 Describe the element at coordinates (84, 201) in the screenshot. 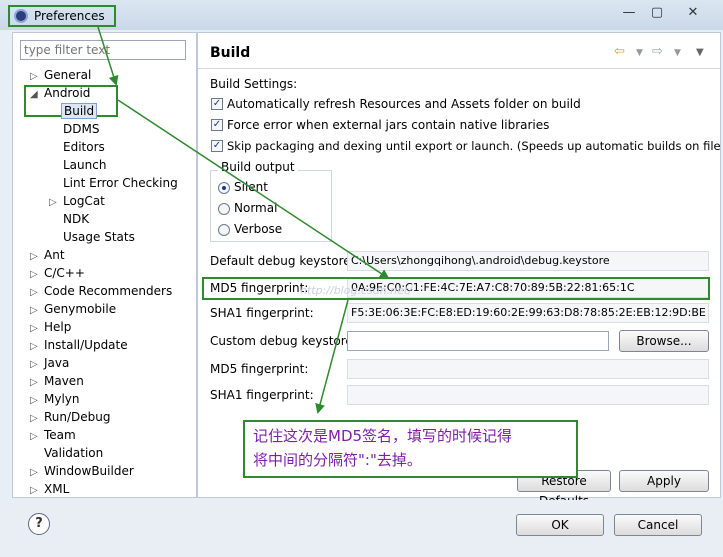

I see `tree-item-logcat: LogCat` at that location.